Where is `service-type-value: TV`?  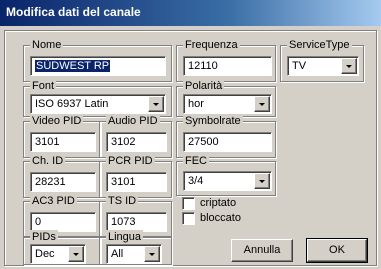 service-type-value: TV is located at coordinates (299, 66).